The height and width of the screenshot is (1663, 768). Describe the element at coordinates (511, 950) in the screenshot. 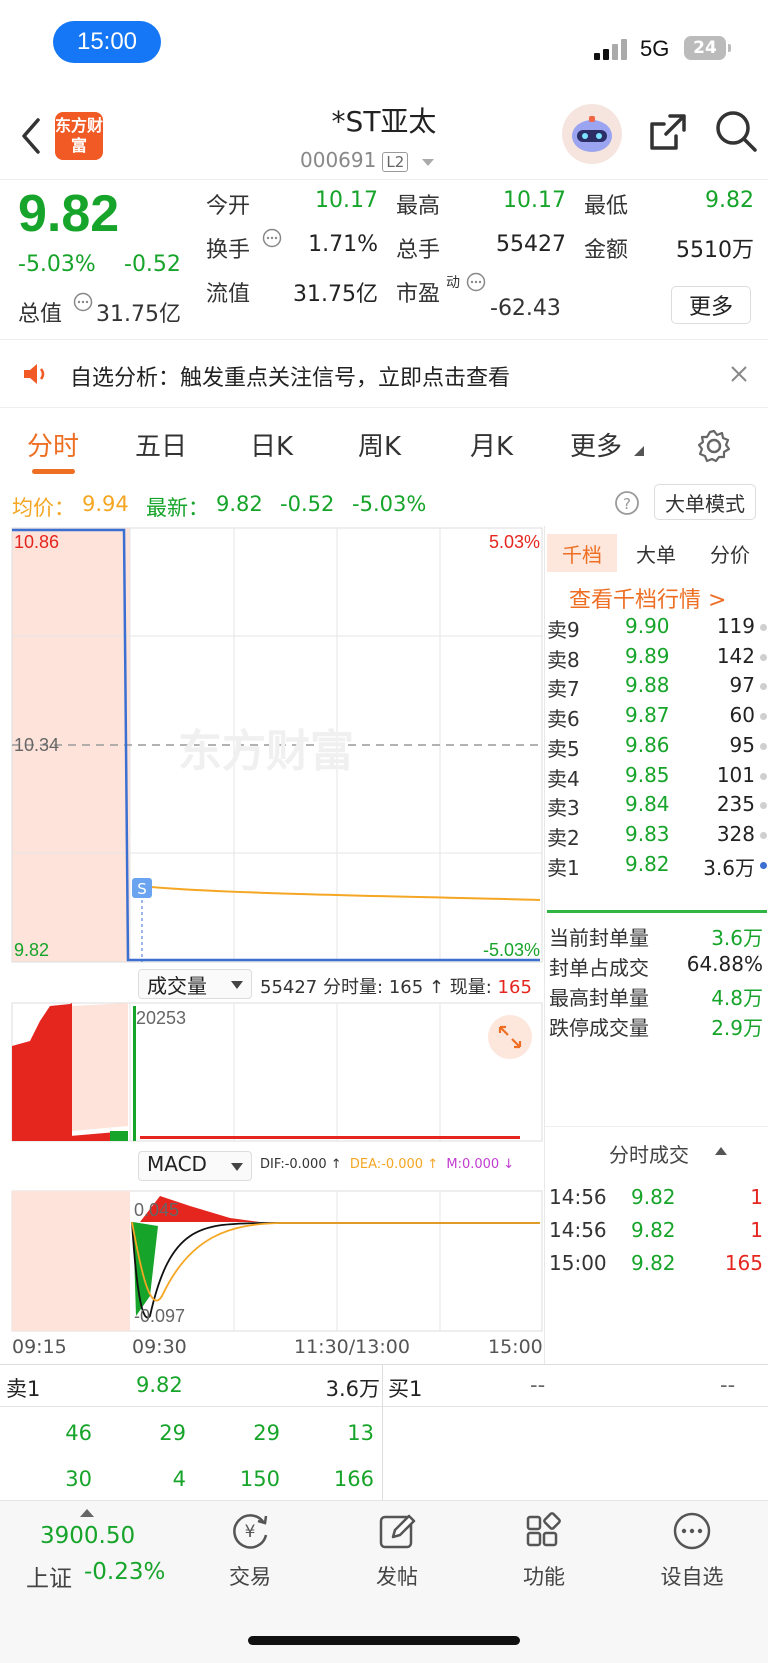

I see `pct-low-label: -5.03%` at that location.